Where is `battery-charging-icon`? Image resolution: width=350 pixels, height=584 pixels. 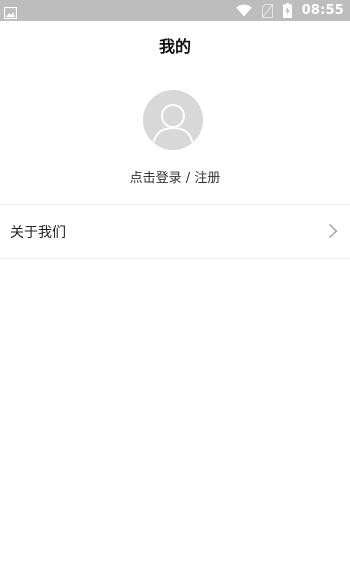
battery-charging-icon is located at coordinates (287, 10).